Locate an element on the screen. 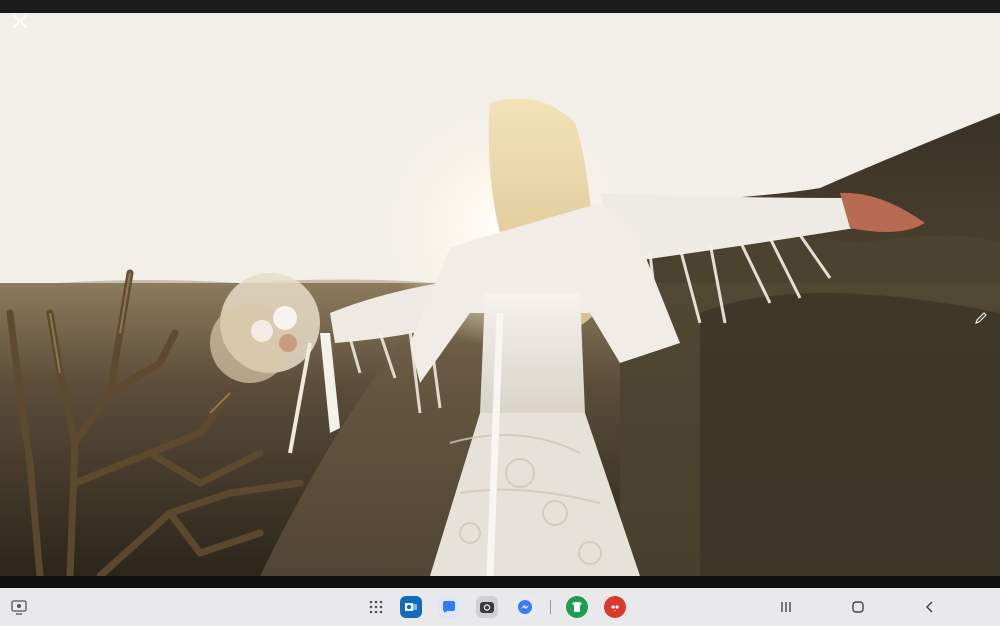 Image resolution: width=1000 pixels, height=626 pixels. outlook-app-button is located at coordinates (411, 607).